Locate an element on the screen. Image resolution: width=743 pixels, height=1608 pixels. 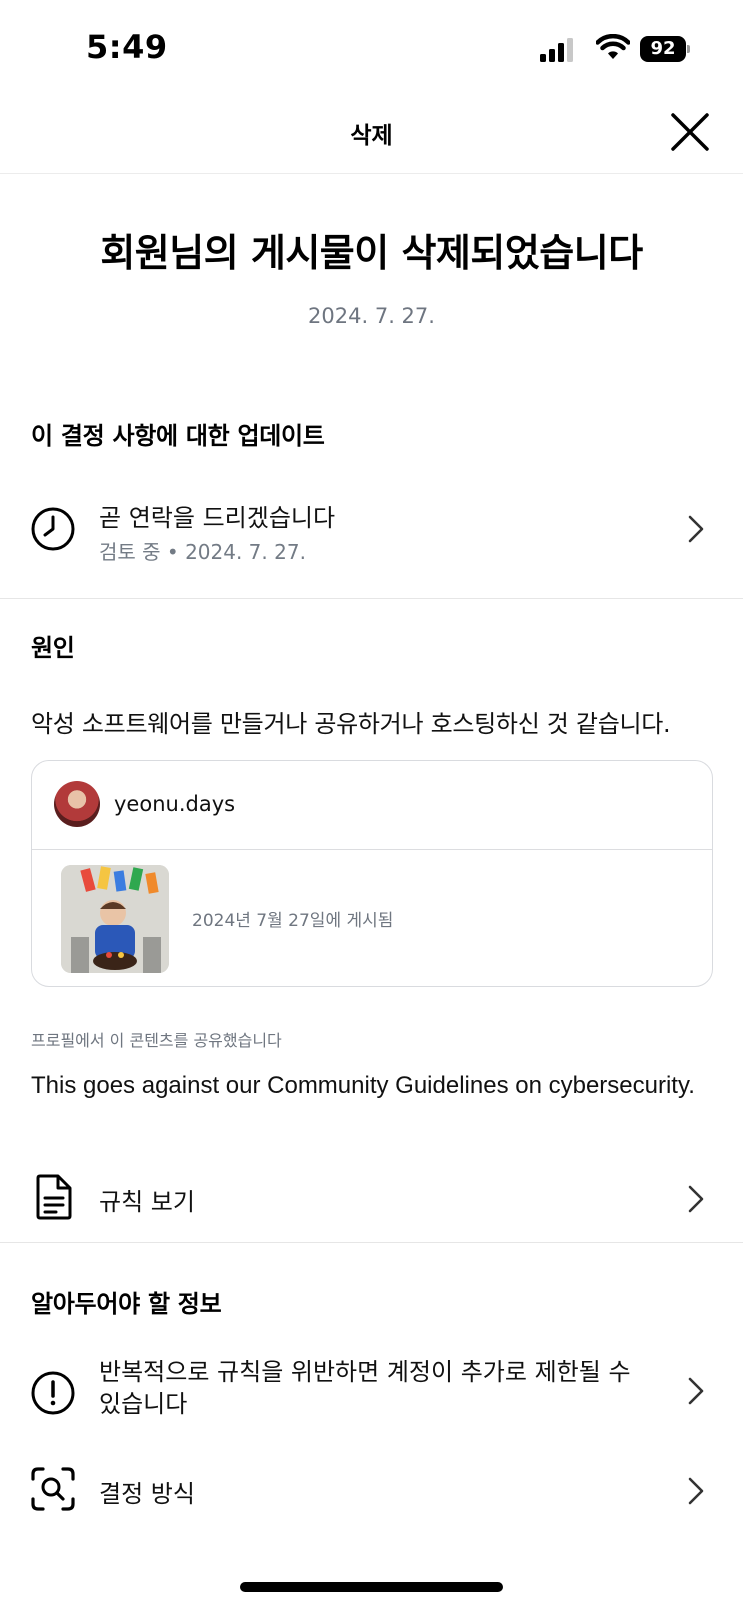
update-section-title: 이 결정 사항에 대한 업데이트 is located at coordinates (178, 436).